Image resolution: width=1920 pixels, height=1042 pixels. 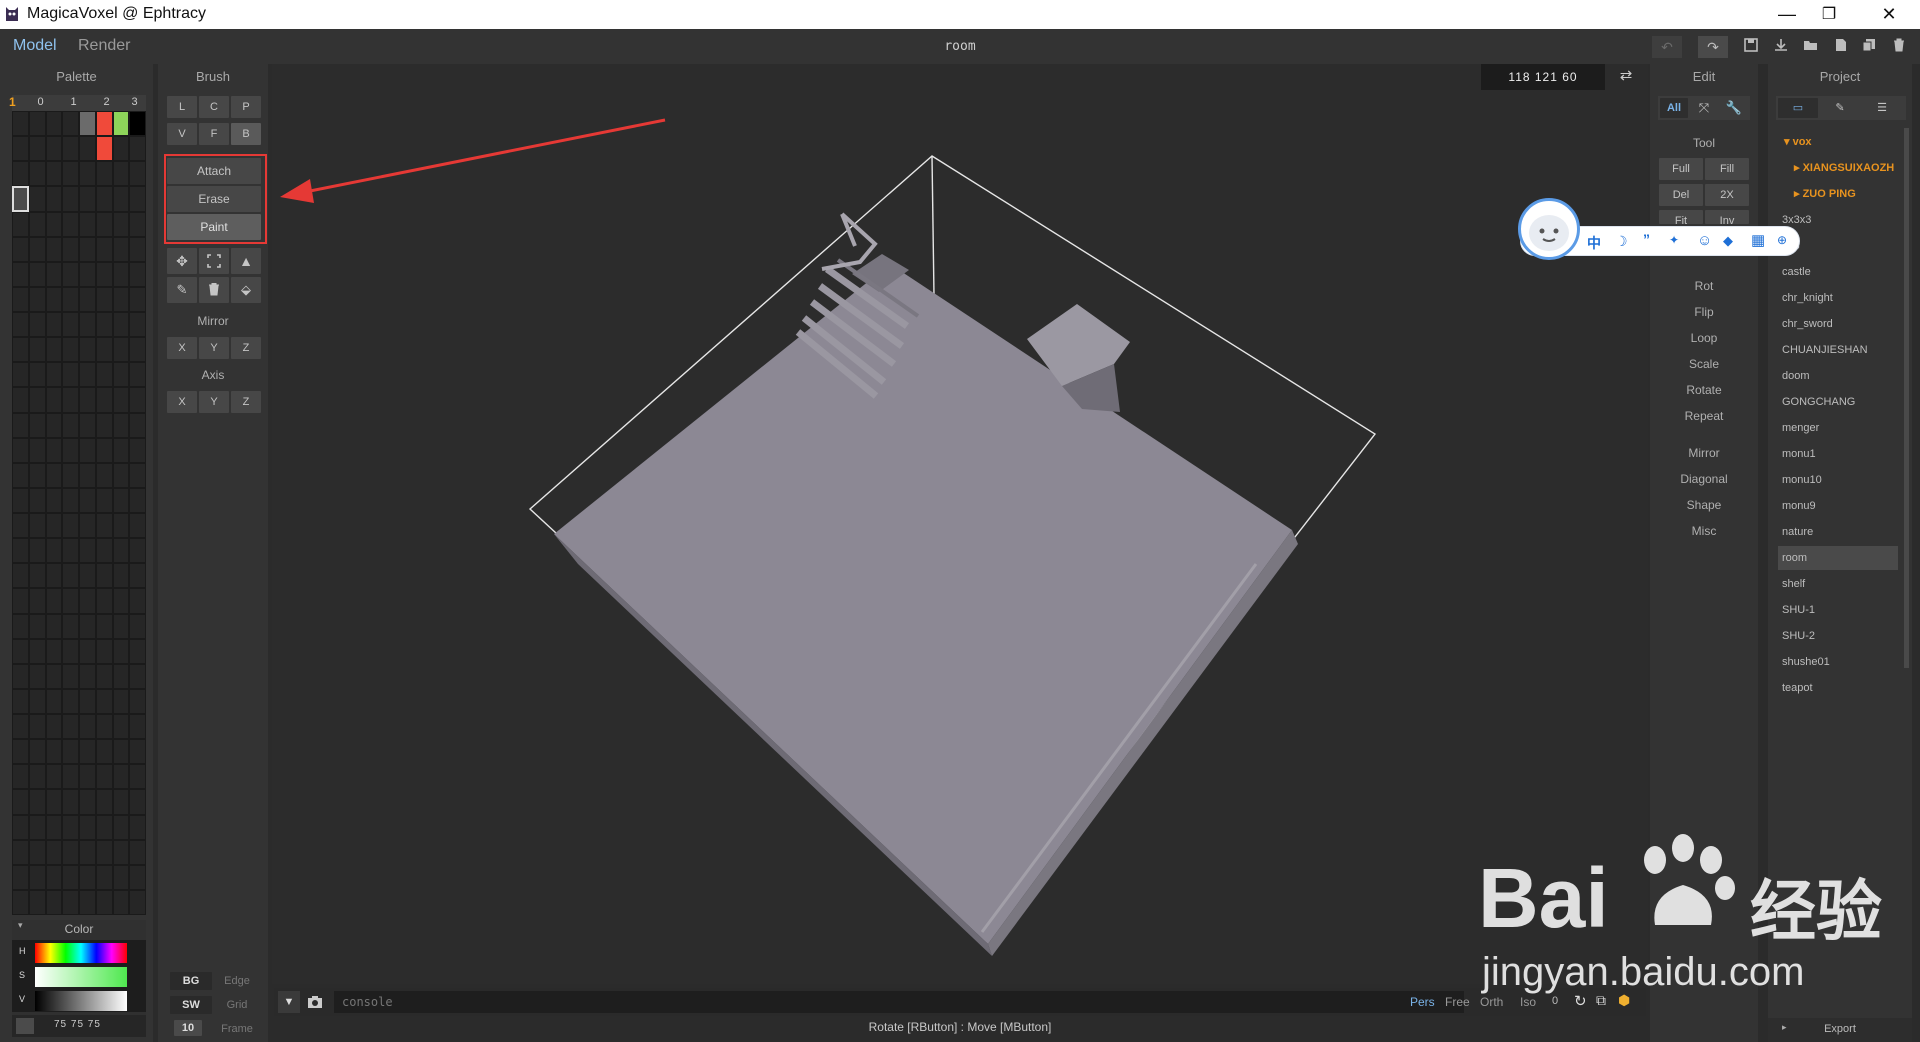 What do you see at coordinates (1667, 47) in the screenshot?
I see `undo-icon: ↶` at bounding box center [1667, 47].